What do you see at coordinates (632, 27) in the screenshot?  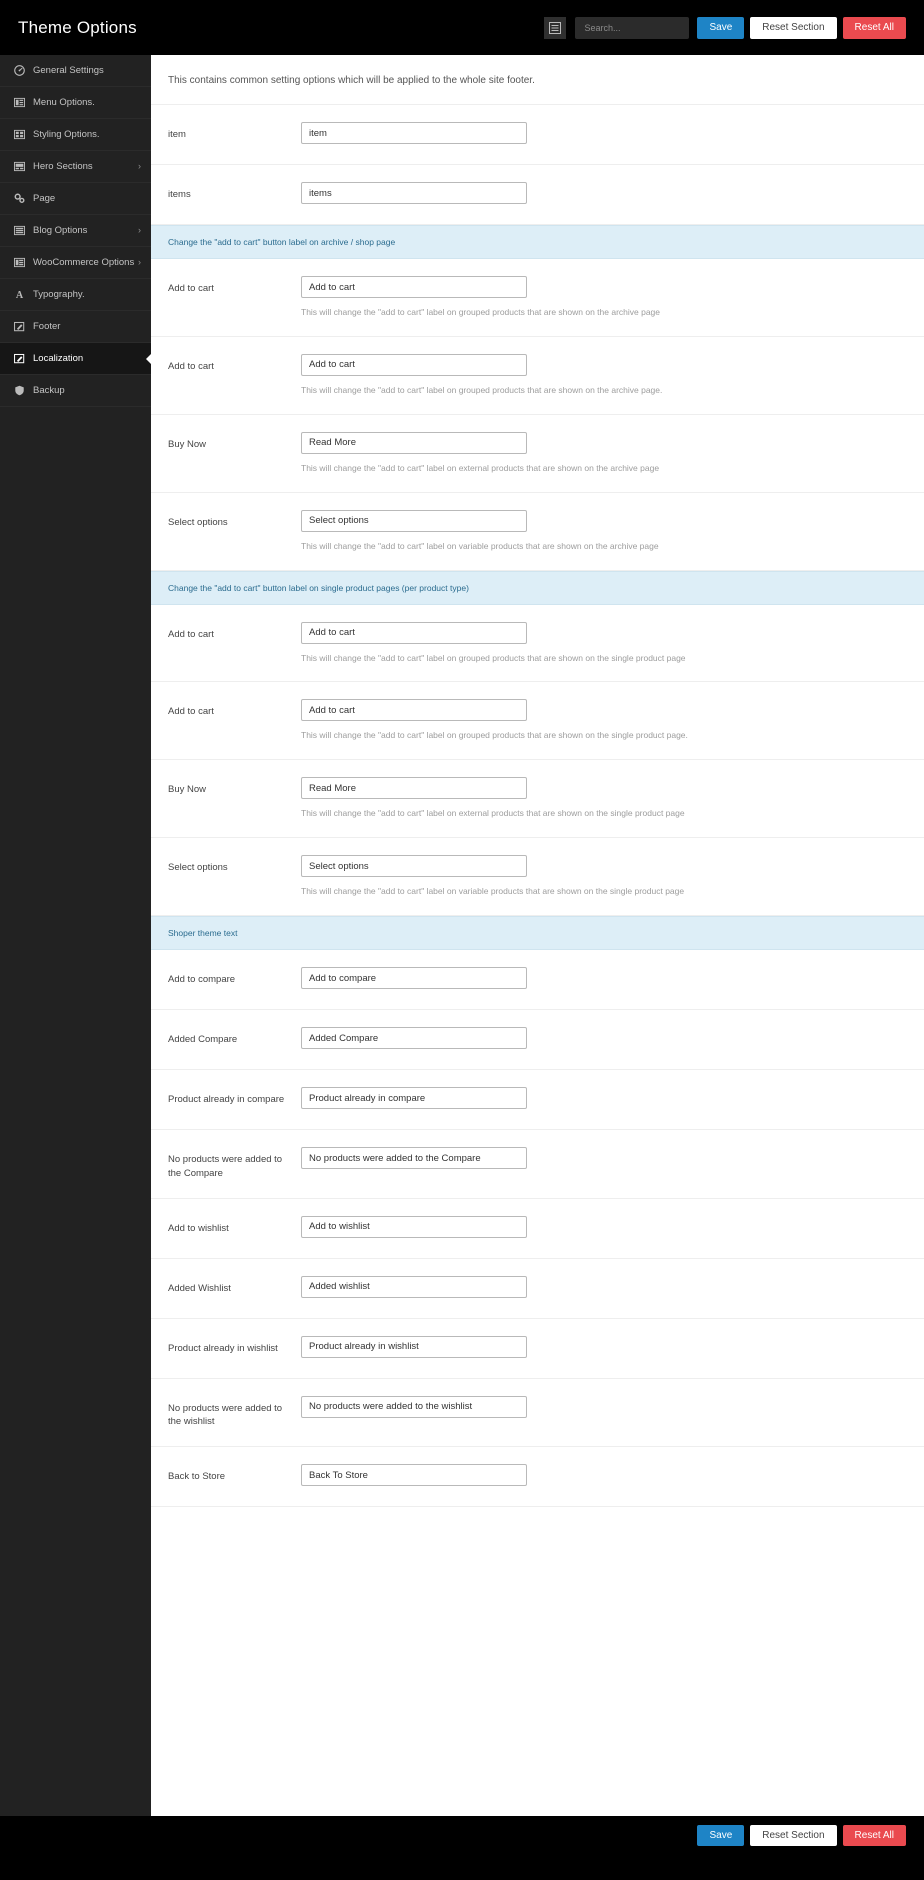 I see `search-input` at bounding box center [632, 27].